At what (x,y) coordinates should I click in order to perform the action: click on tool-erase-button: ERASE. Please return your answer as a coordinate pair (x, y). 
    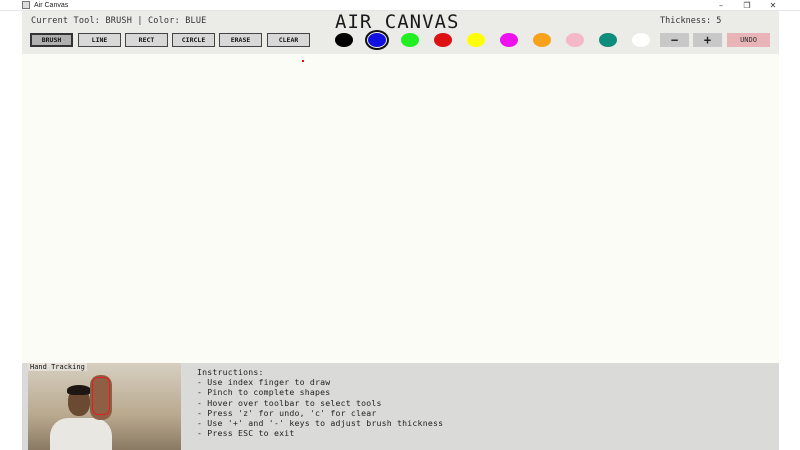
    Looking at the image, I should click on (240, 40).